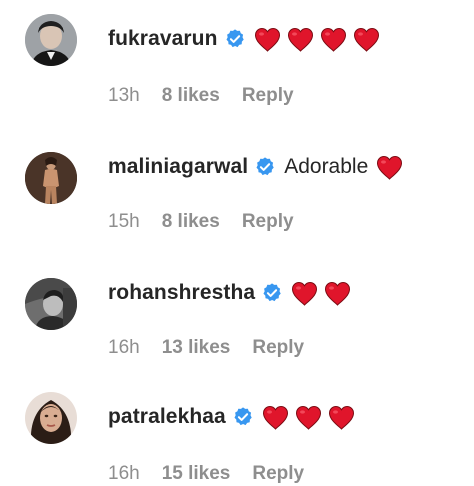  What do you see at coordinates (196, 474) in the screenshot?
I see `likes-count: 15 likes` at bounding box center [196, 474].